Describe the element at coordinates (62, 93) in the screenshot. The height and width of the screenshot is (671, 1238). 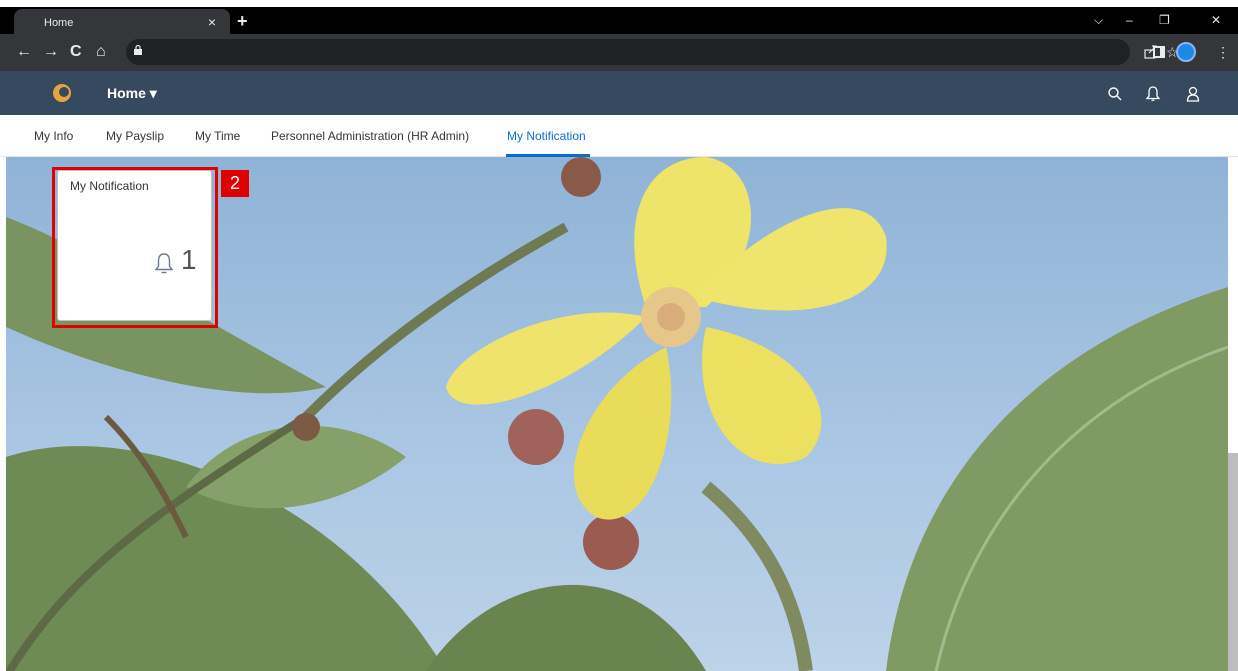
I see `company-logo` at that location.